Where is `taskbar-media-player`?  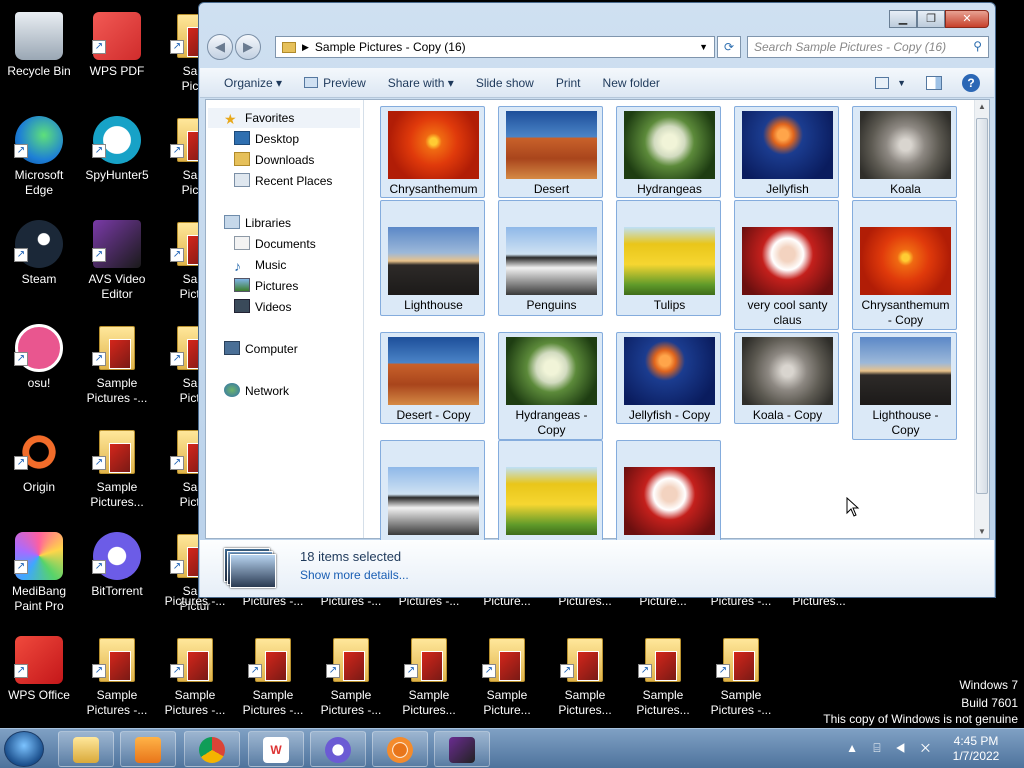 taskbar-media-player is located at coordinates (148, 749).